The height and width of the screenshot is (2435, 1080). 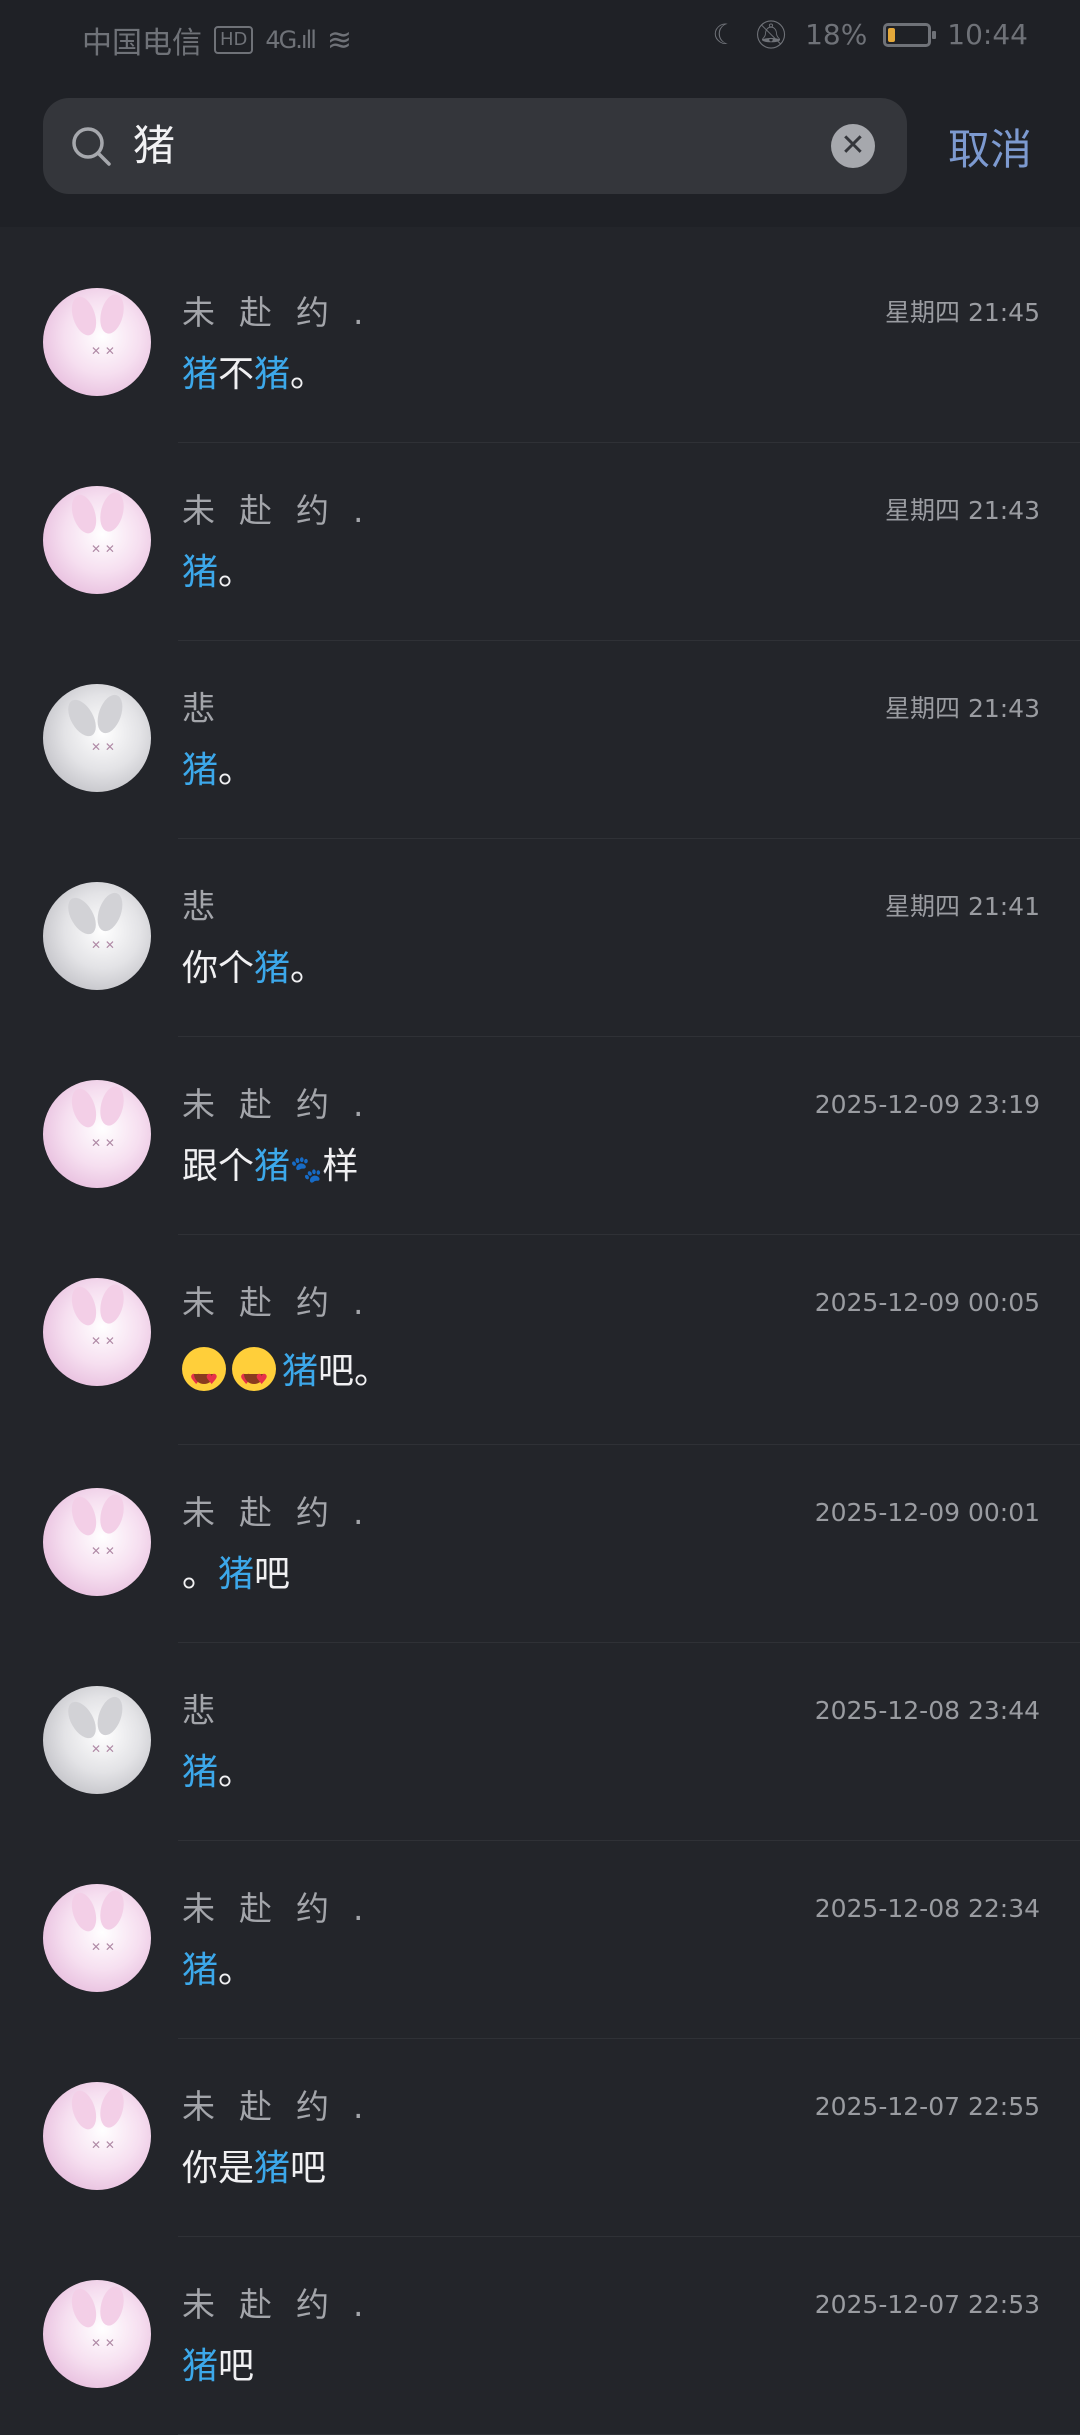 I want to click on message-time: 2025-12-08 22:34, so click(x=927, y=1908).